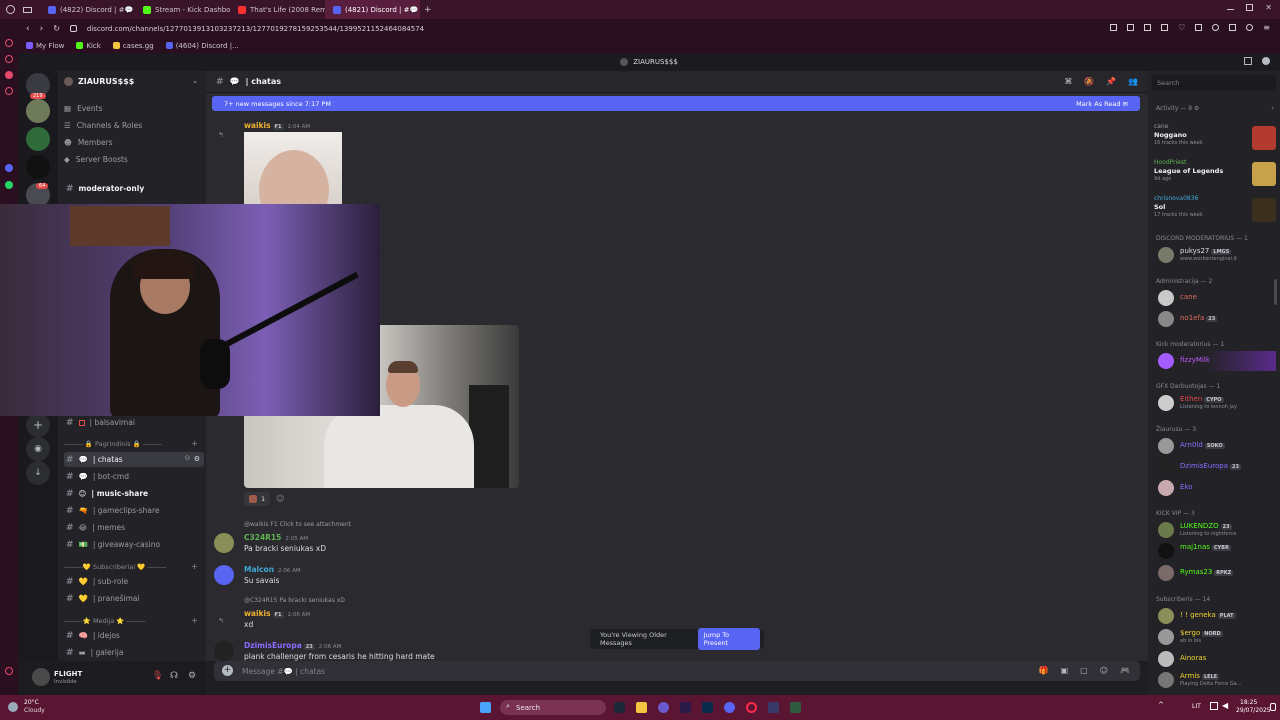 The height and width of the screenshot is (720, 1280). What do you see at coordinates (1217, 637) in the screenshot?
I see `member-item: $ergo NORD ab in bis` at bounding box center [1217, 637].